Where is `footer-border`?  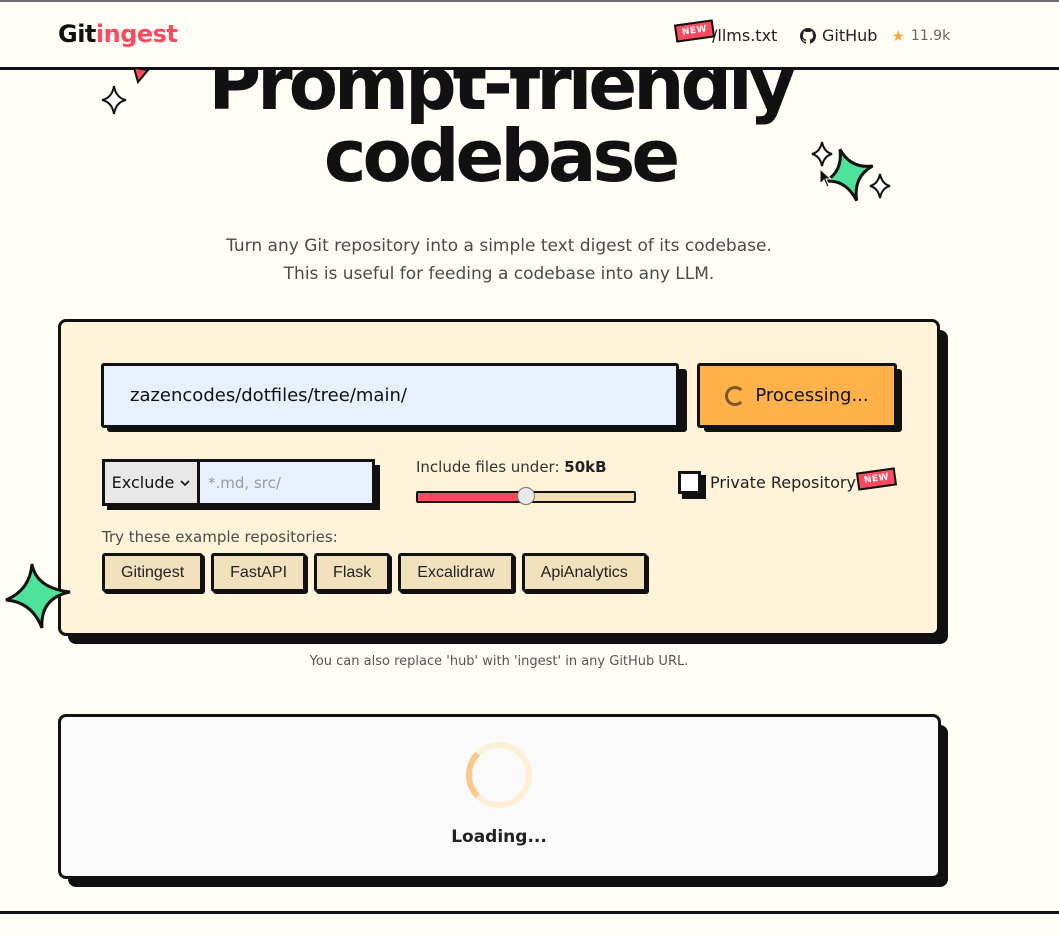 footer-border is located at coordinates (529, 912).